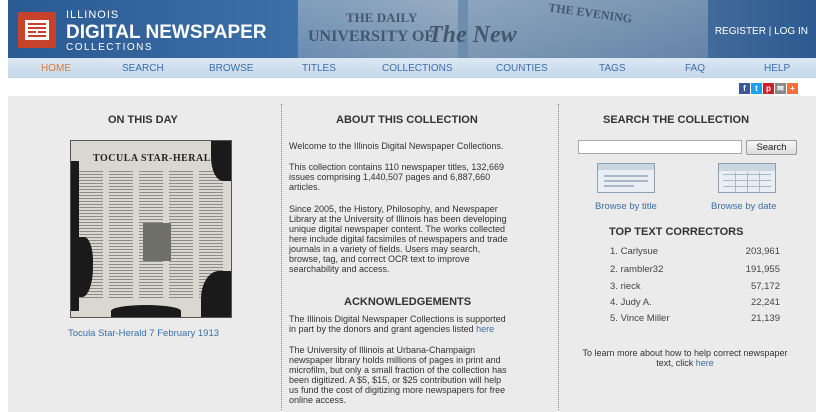 This screenshot has height=412, width=816. Describe the element at coordinates (695, 68) in the screenshot. I see `nav-faq: FAQ` at that location.